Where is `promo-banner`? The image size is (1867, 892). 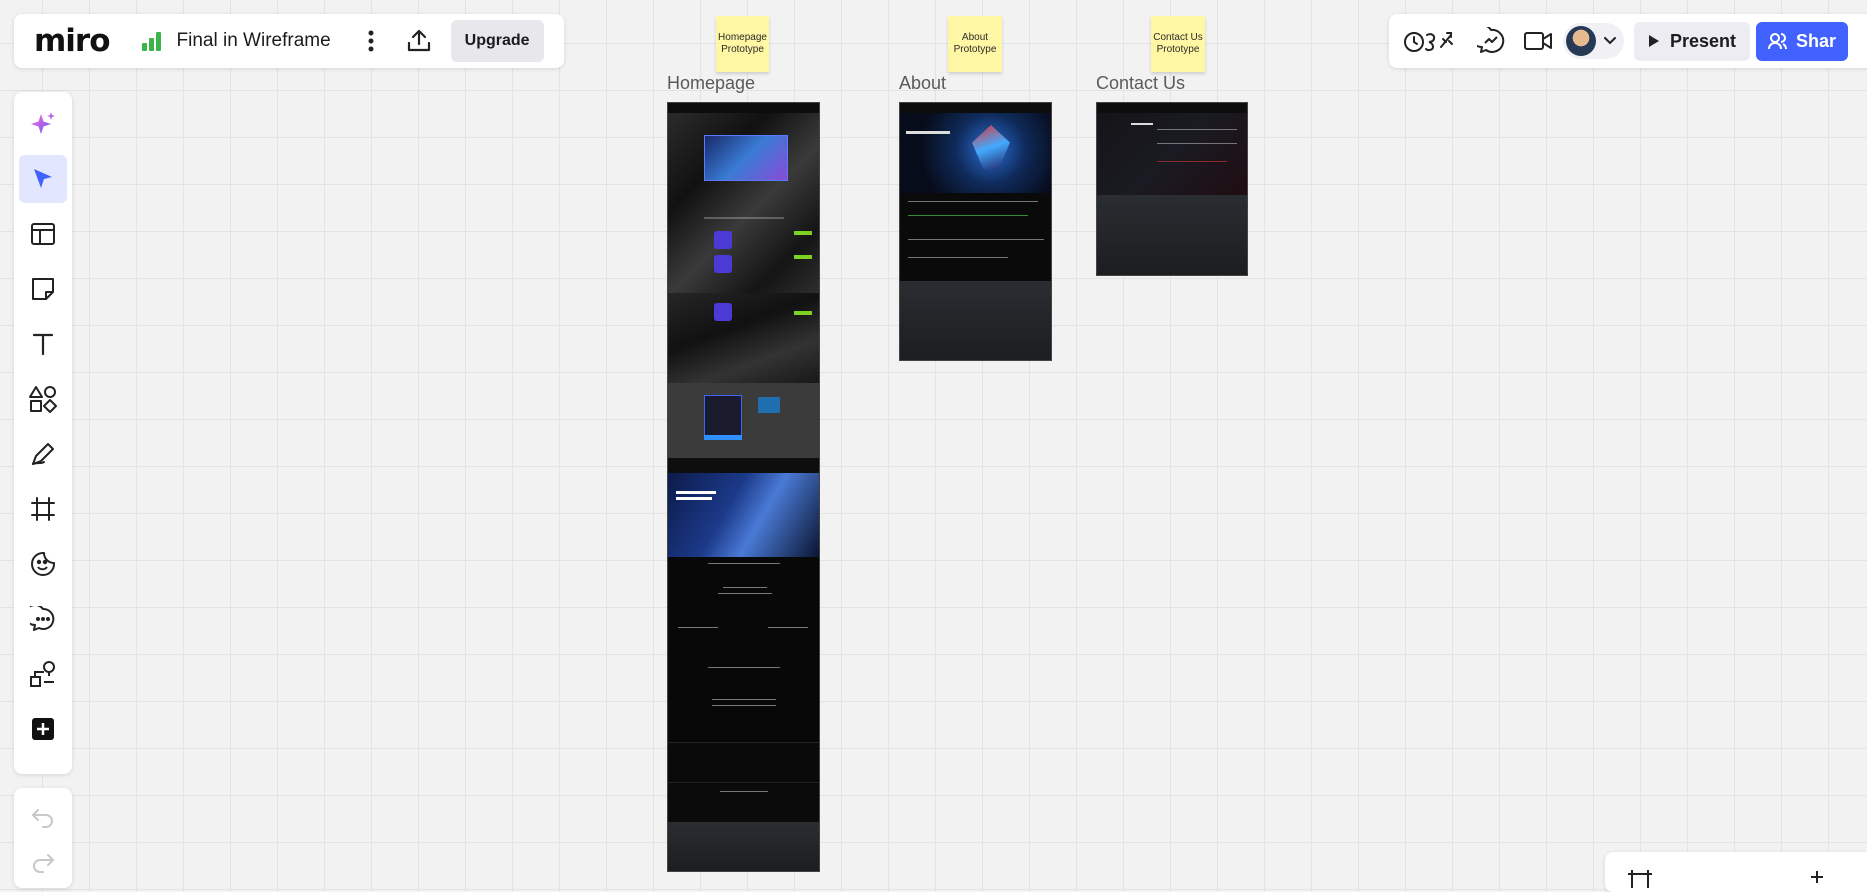
promo-banner is located at coordinates (743, 515).